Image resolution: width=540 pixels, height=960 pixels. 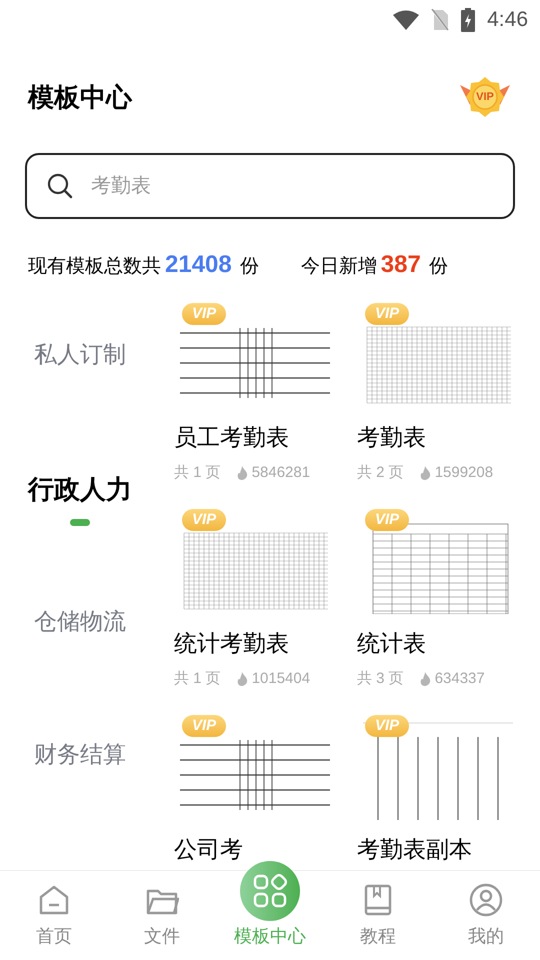 I want to click on category-tab: 仓储物流, so click(x=80, y=621).